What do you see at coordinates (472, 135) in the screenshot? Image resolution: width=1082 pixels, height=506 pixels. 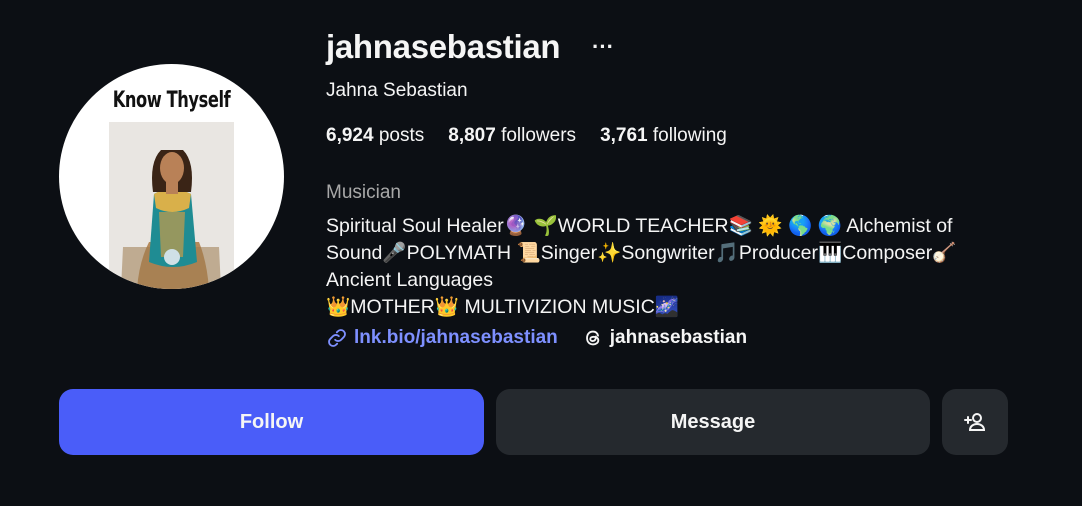 I see `followers-count: 8,807` at bounding box center [472, 135].